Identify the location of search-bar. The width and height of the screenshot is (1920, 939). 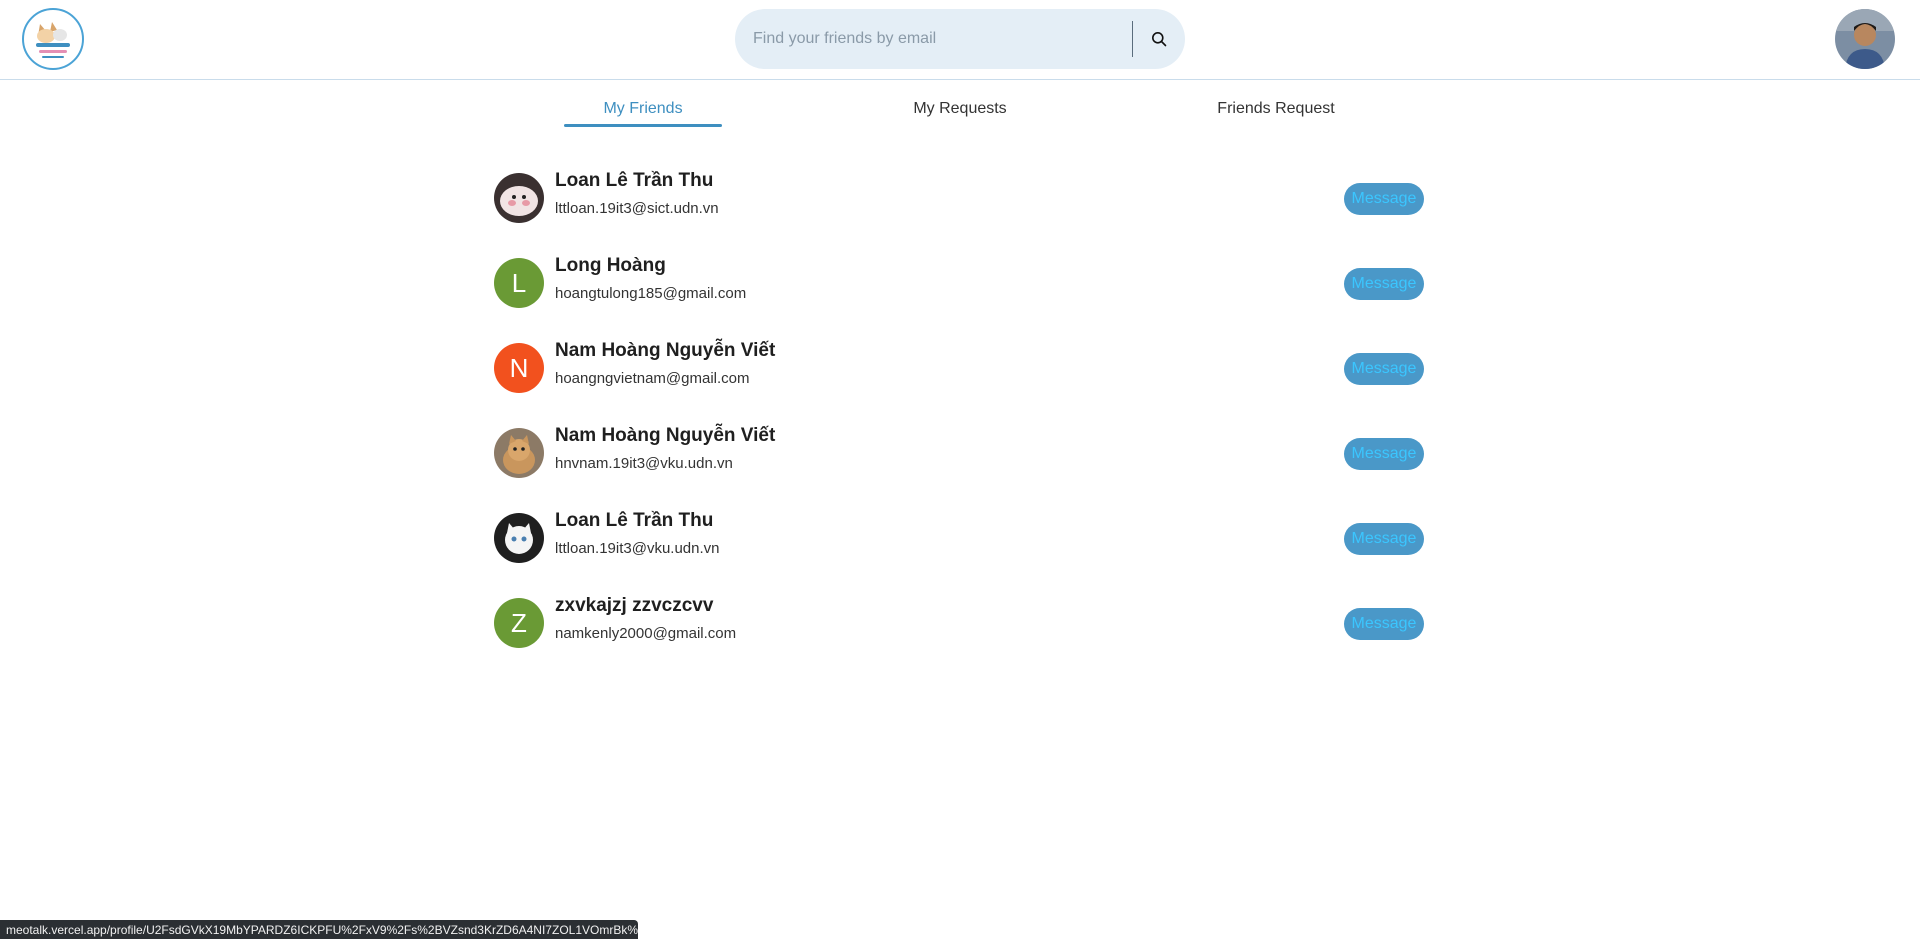
(960, 39).